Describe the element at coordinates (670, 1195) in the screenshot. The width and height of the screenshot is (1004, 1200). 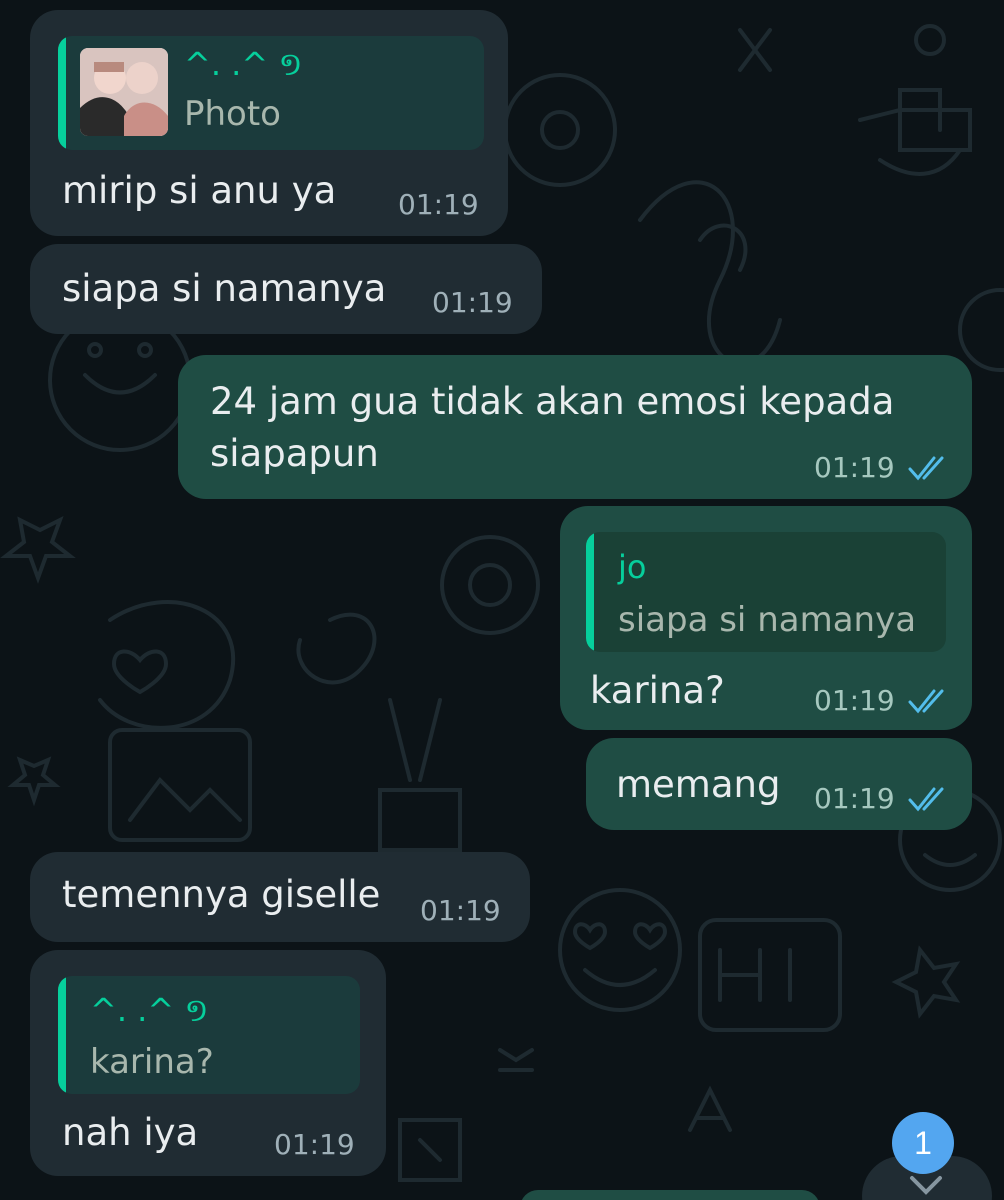
I see `message-bubble-outgoing-partial` at that location.